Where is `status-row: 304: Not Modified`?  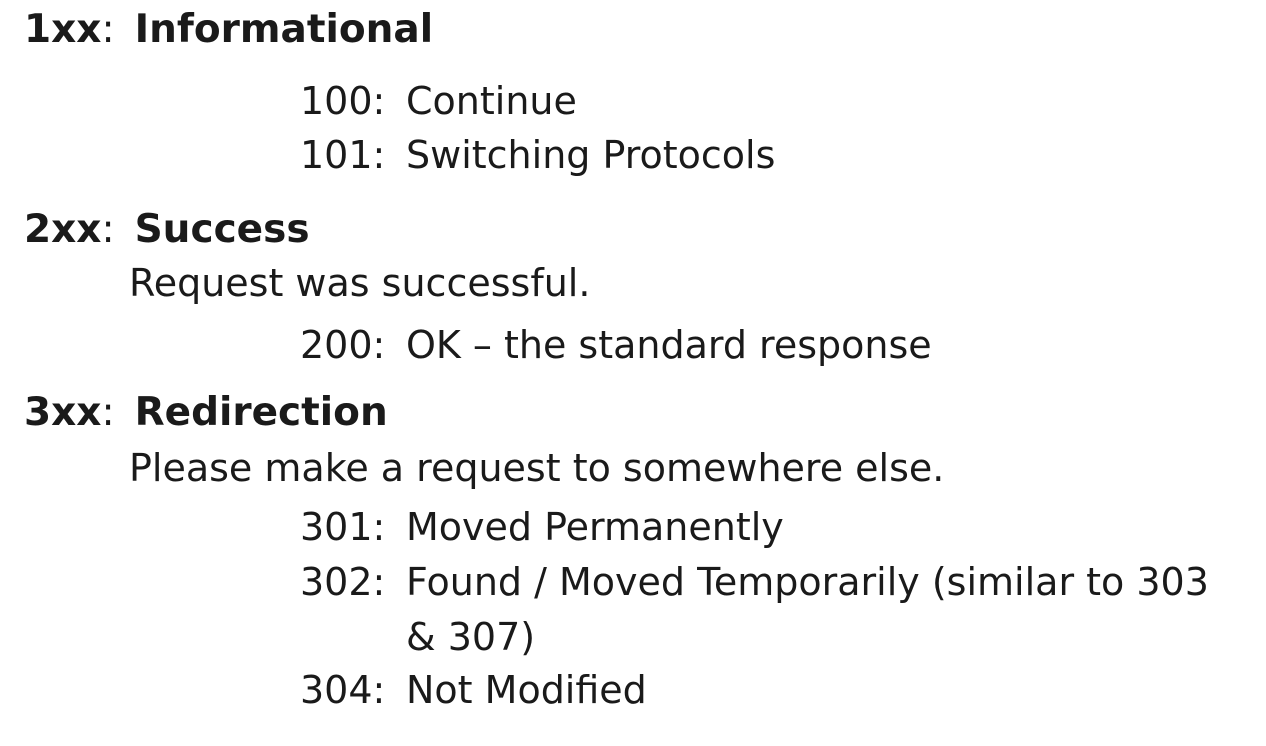 status-row: 304: Not Modified is located at coordinates (473, 690).